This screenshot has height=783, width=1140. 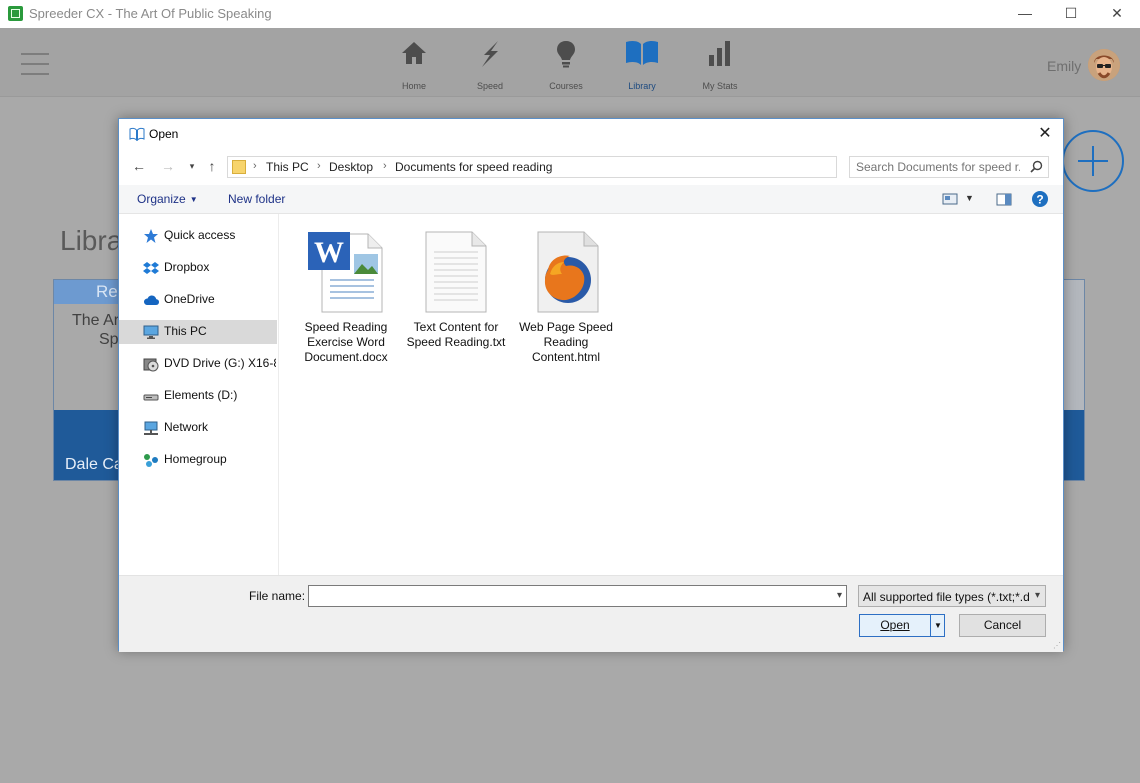 What do you see at coordinates (91, 240) in the screenshot?
I see `library-heading: Libra` at bounding box center [91, 240].